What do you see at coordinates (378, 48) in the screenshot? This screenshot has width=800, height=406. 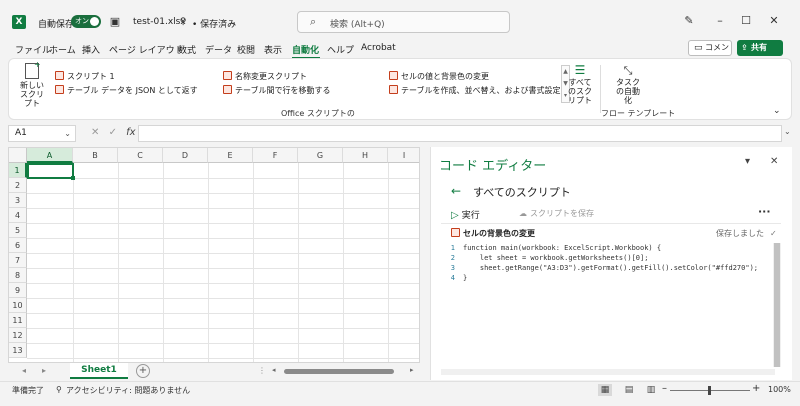 I see `tab-acrobat: Acrobat` at bounding box center [378, 48].